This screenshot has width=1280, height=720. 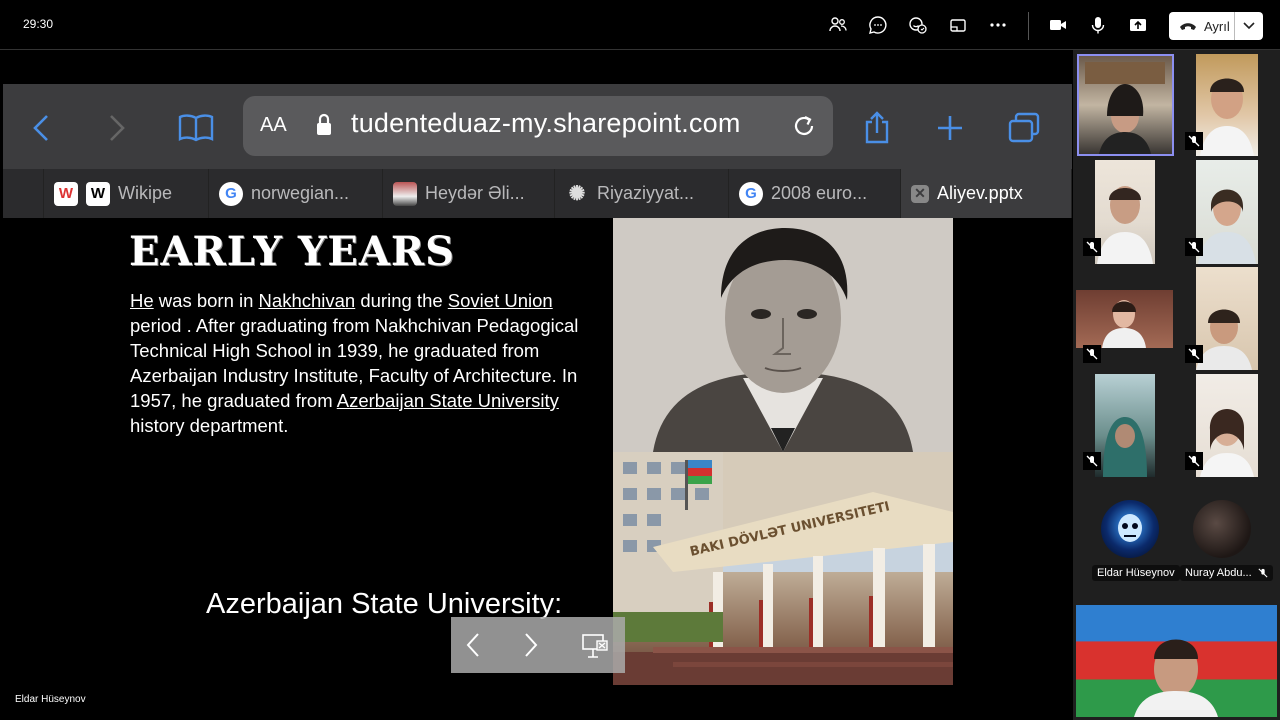 What do you see at coordinates (405, 193) in the screenshot?
I see `portrait-favicon-icon` at bounding box center [405, 193].